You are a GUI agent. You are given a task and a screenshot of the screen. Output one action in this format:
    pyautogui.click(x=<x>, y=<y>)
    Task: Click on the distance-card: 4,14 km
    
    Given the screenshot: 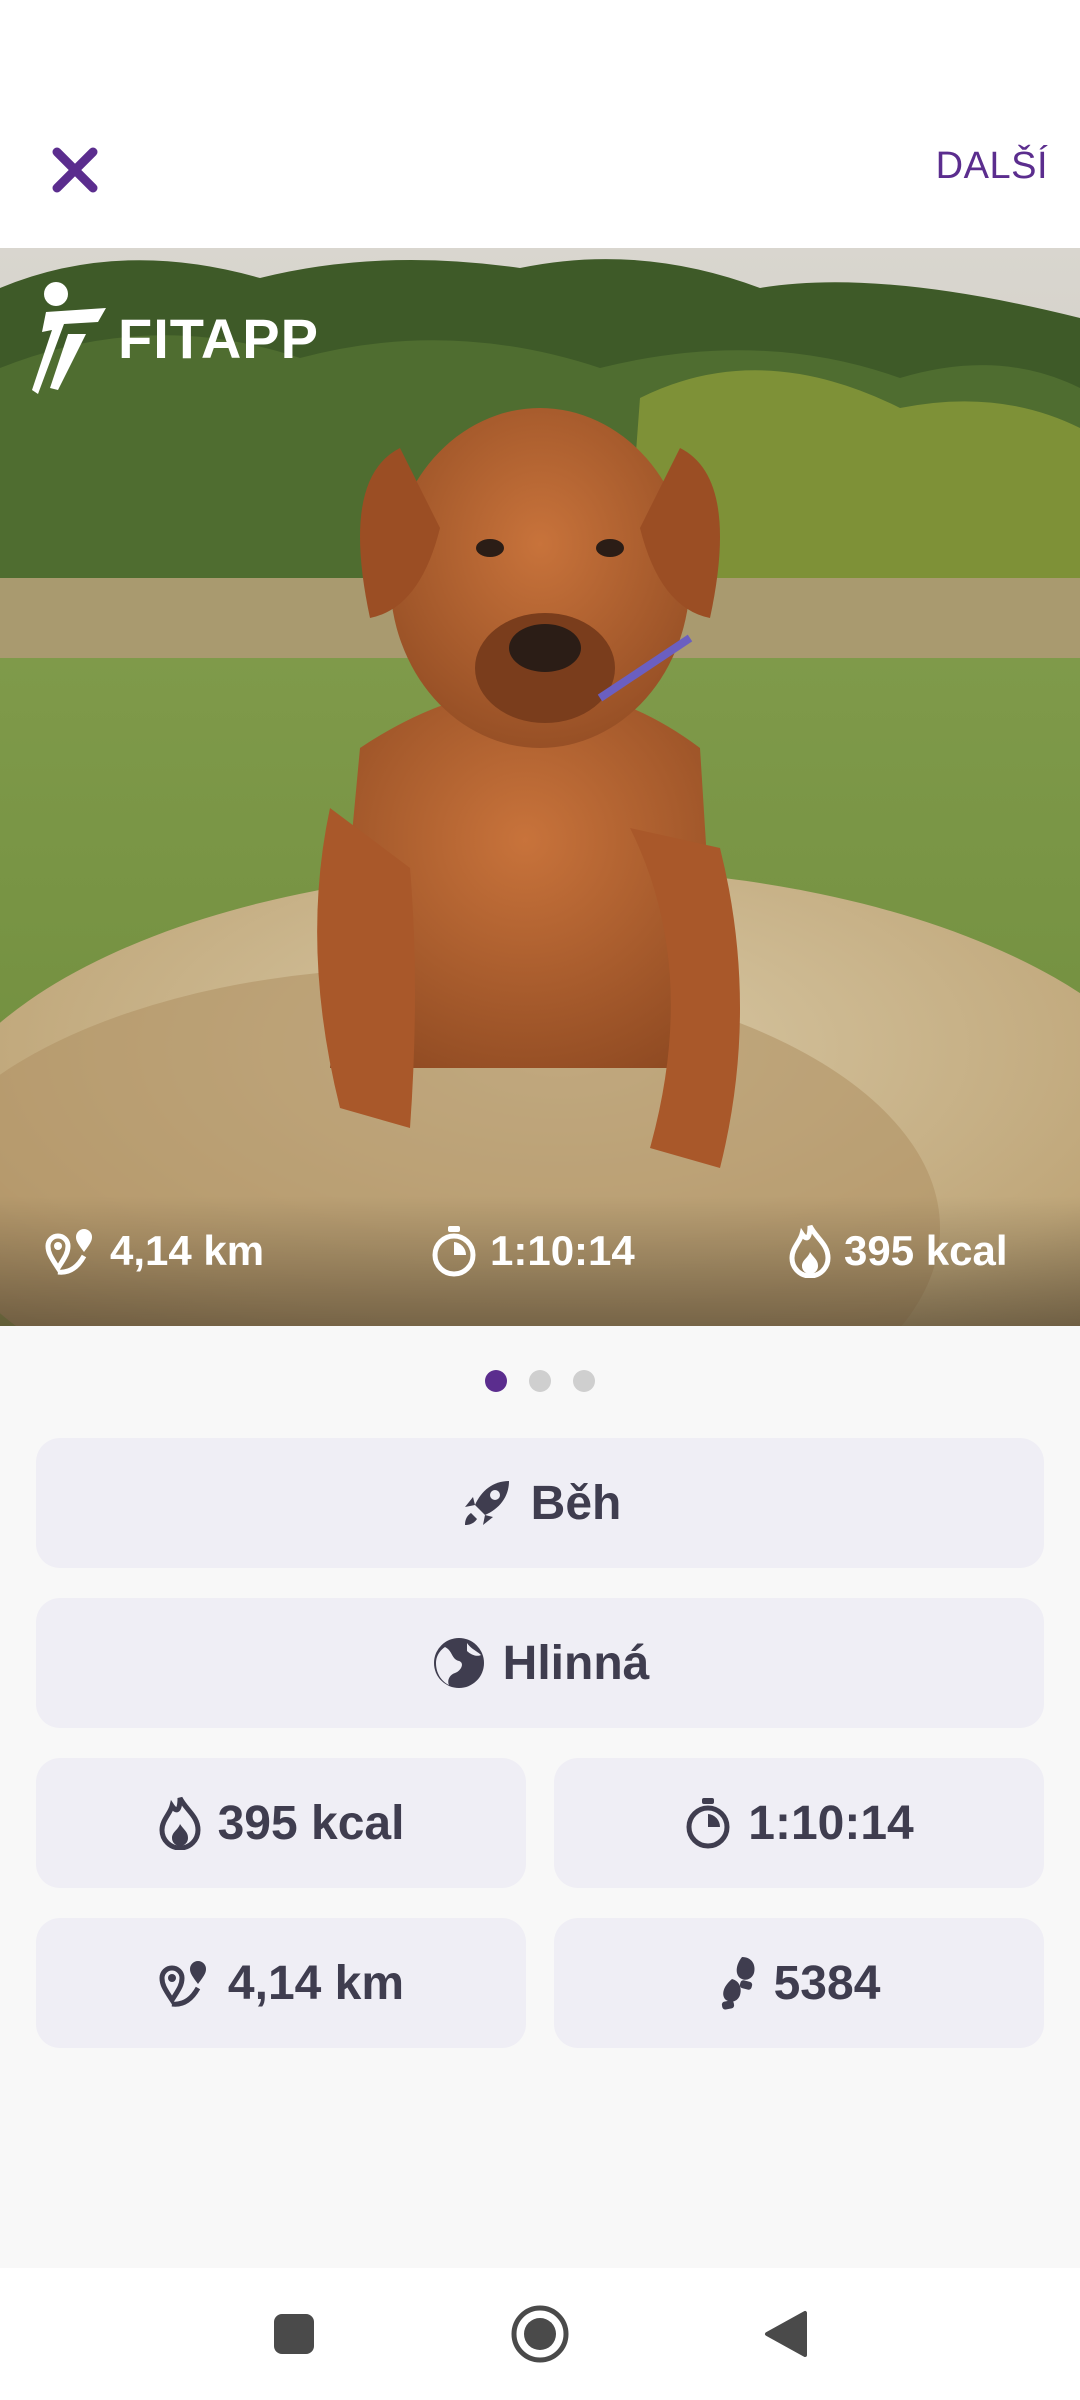 What is the action you would take?
    pyautogui.click(x=281, y=1983)
    